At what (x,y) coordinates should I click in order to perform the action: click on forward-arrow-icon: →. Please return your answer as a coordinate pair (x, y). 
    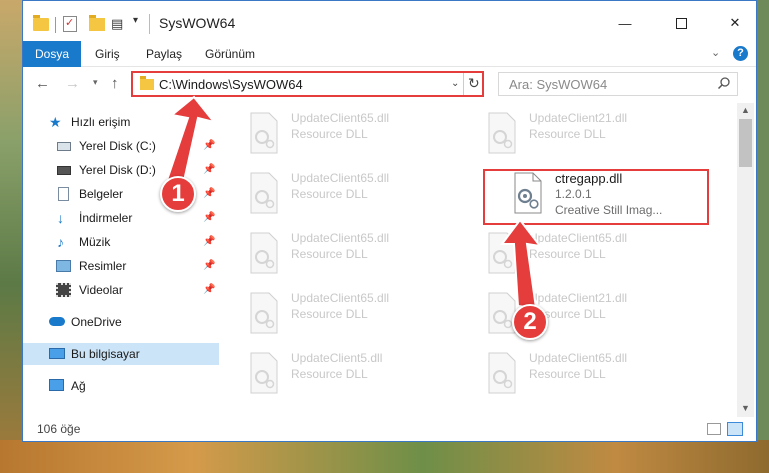
    Looking at the image, I should click on (72, 83).